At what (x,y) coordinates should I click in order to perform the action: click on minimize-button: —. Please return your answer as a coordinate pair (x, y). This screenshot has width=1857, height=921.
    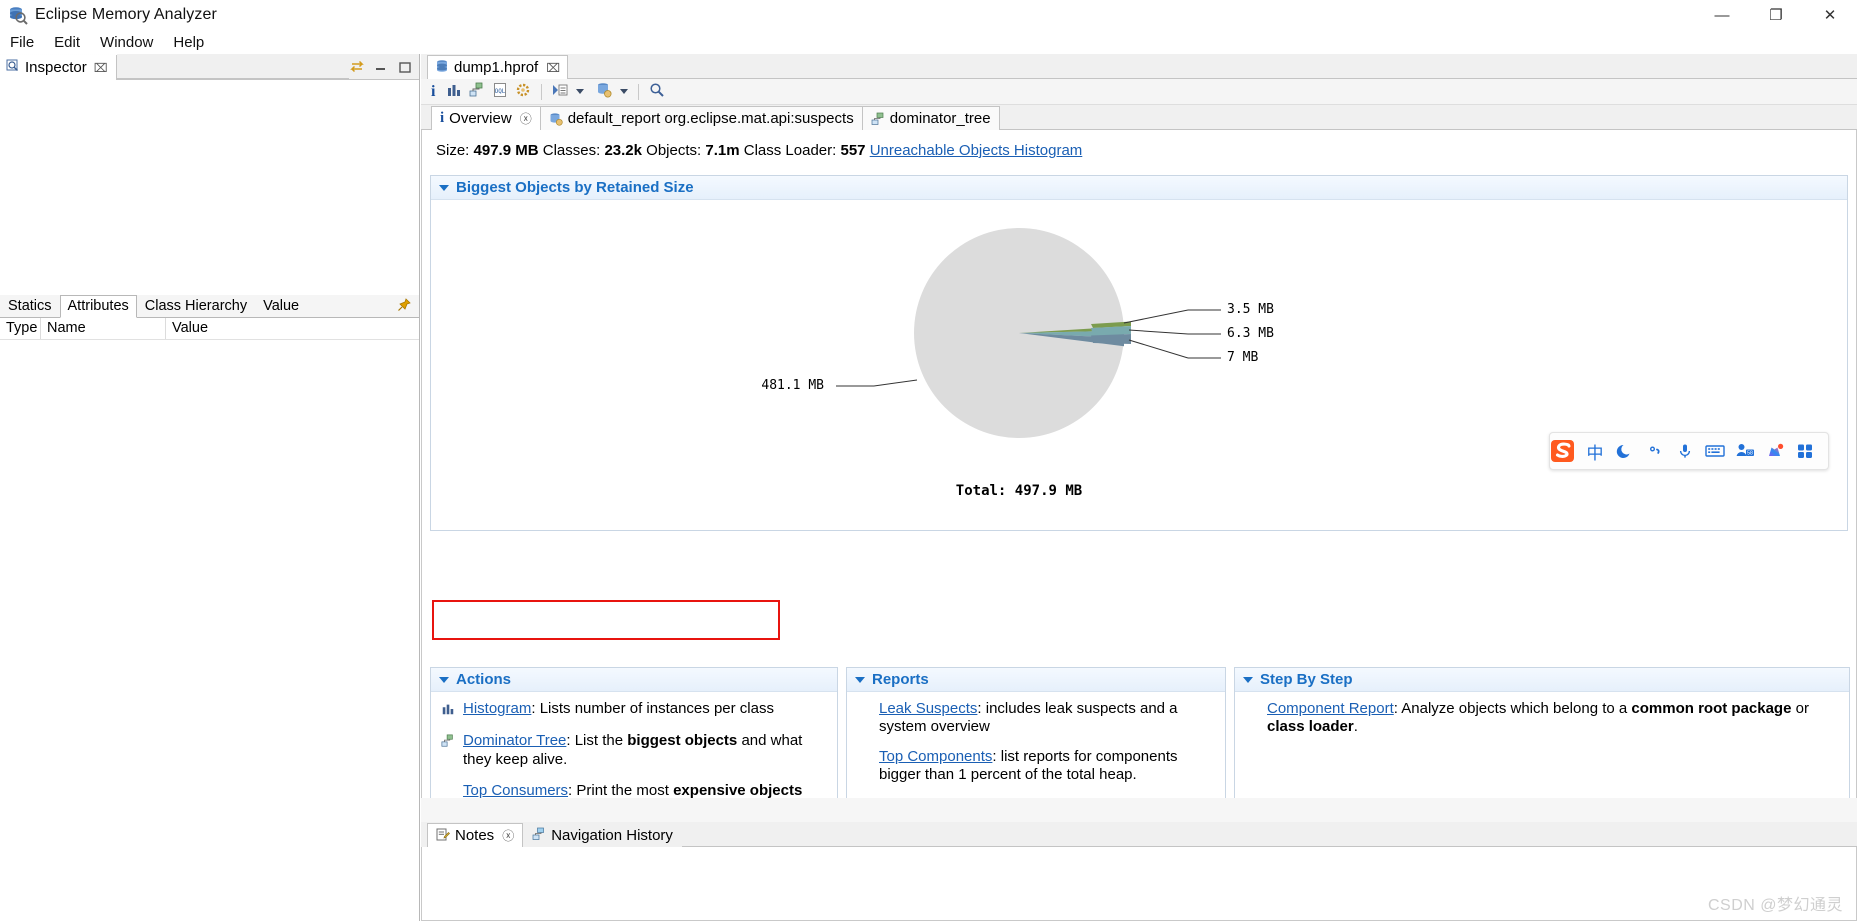
    Looking at the image, I should click on (1722, 15).